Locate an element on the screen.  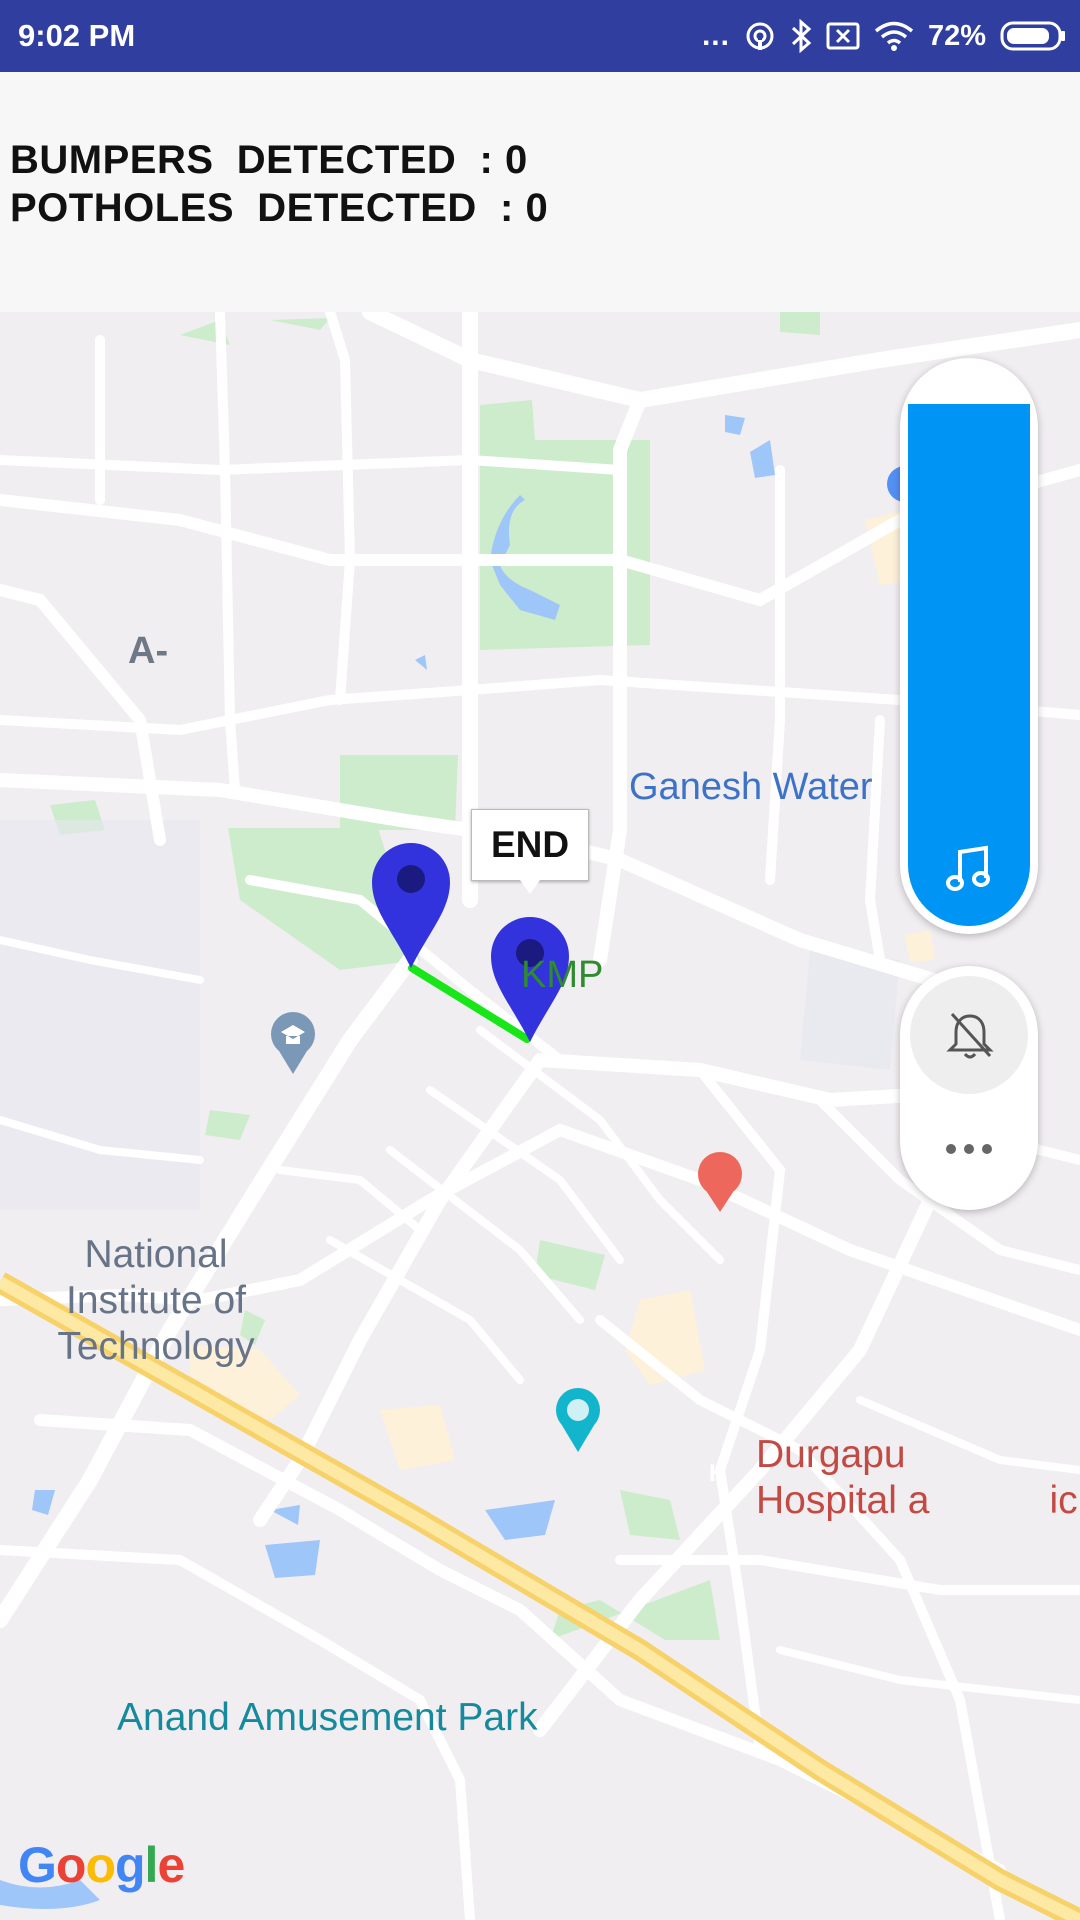
bell-off-icon is located at coordinates (970, 1035).